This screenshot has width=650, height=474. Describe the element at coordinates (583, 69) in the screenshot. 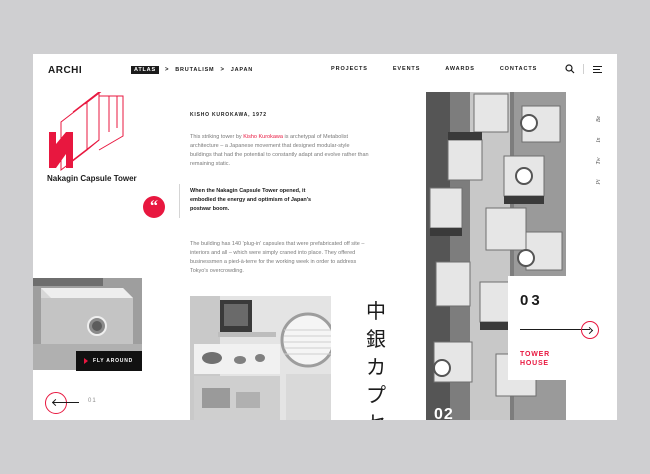

I see `header-divider` at that location.